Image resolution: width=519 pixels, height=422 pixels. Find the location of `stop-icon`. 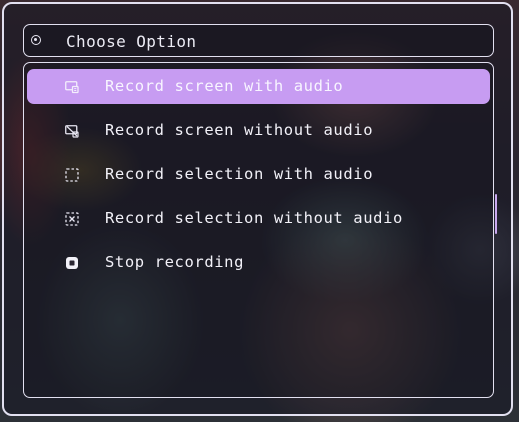

stop-icon is located at coordinates (72, 263).